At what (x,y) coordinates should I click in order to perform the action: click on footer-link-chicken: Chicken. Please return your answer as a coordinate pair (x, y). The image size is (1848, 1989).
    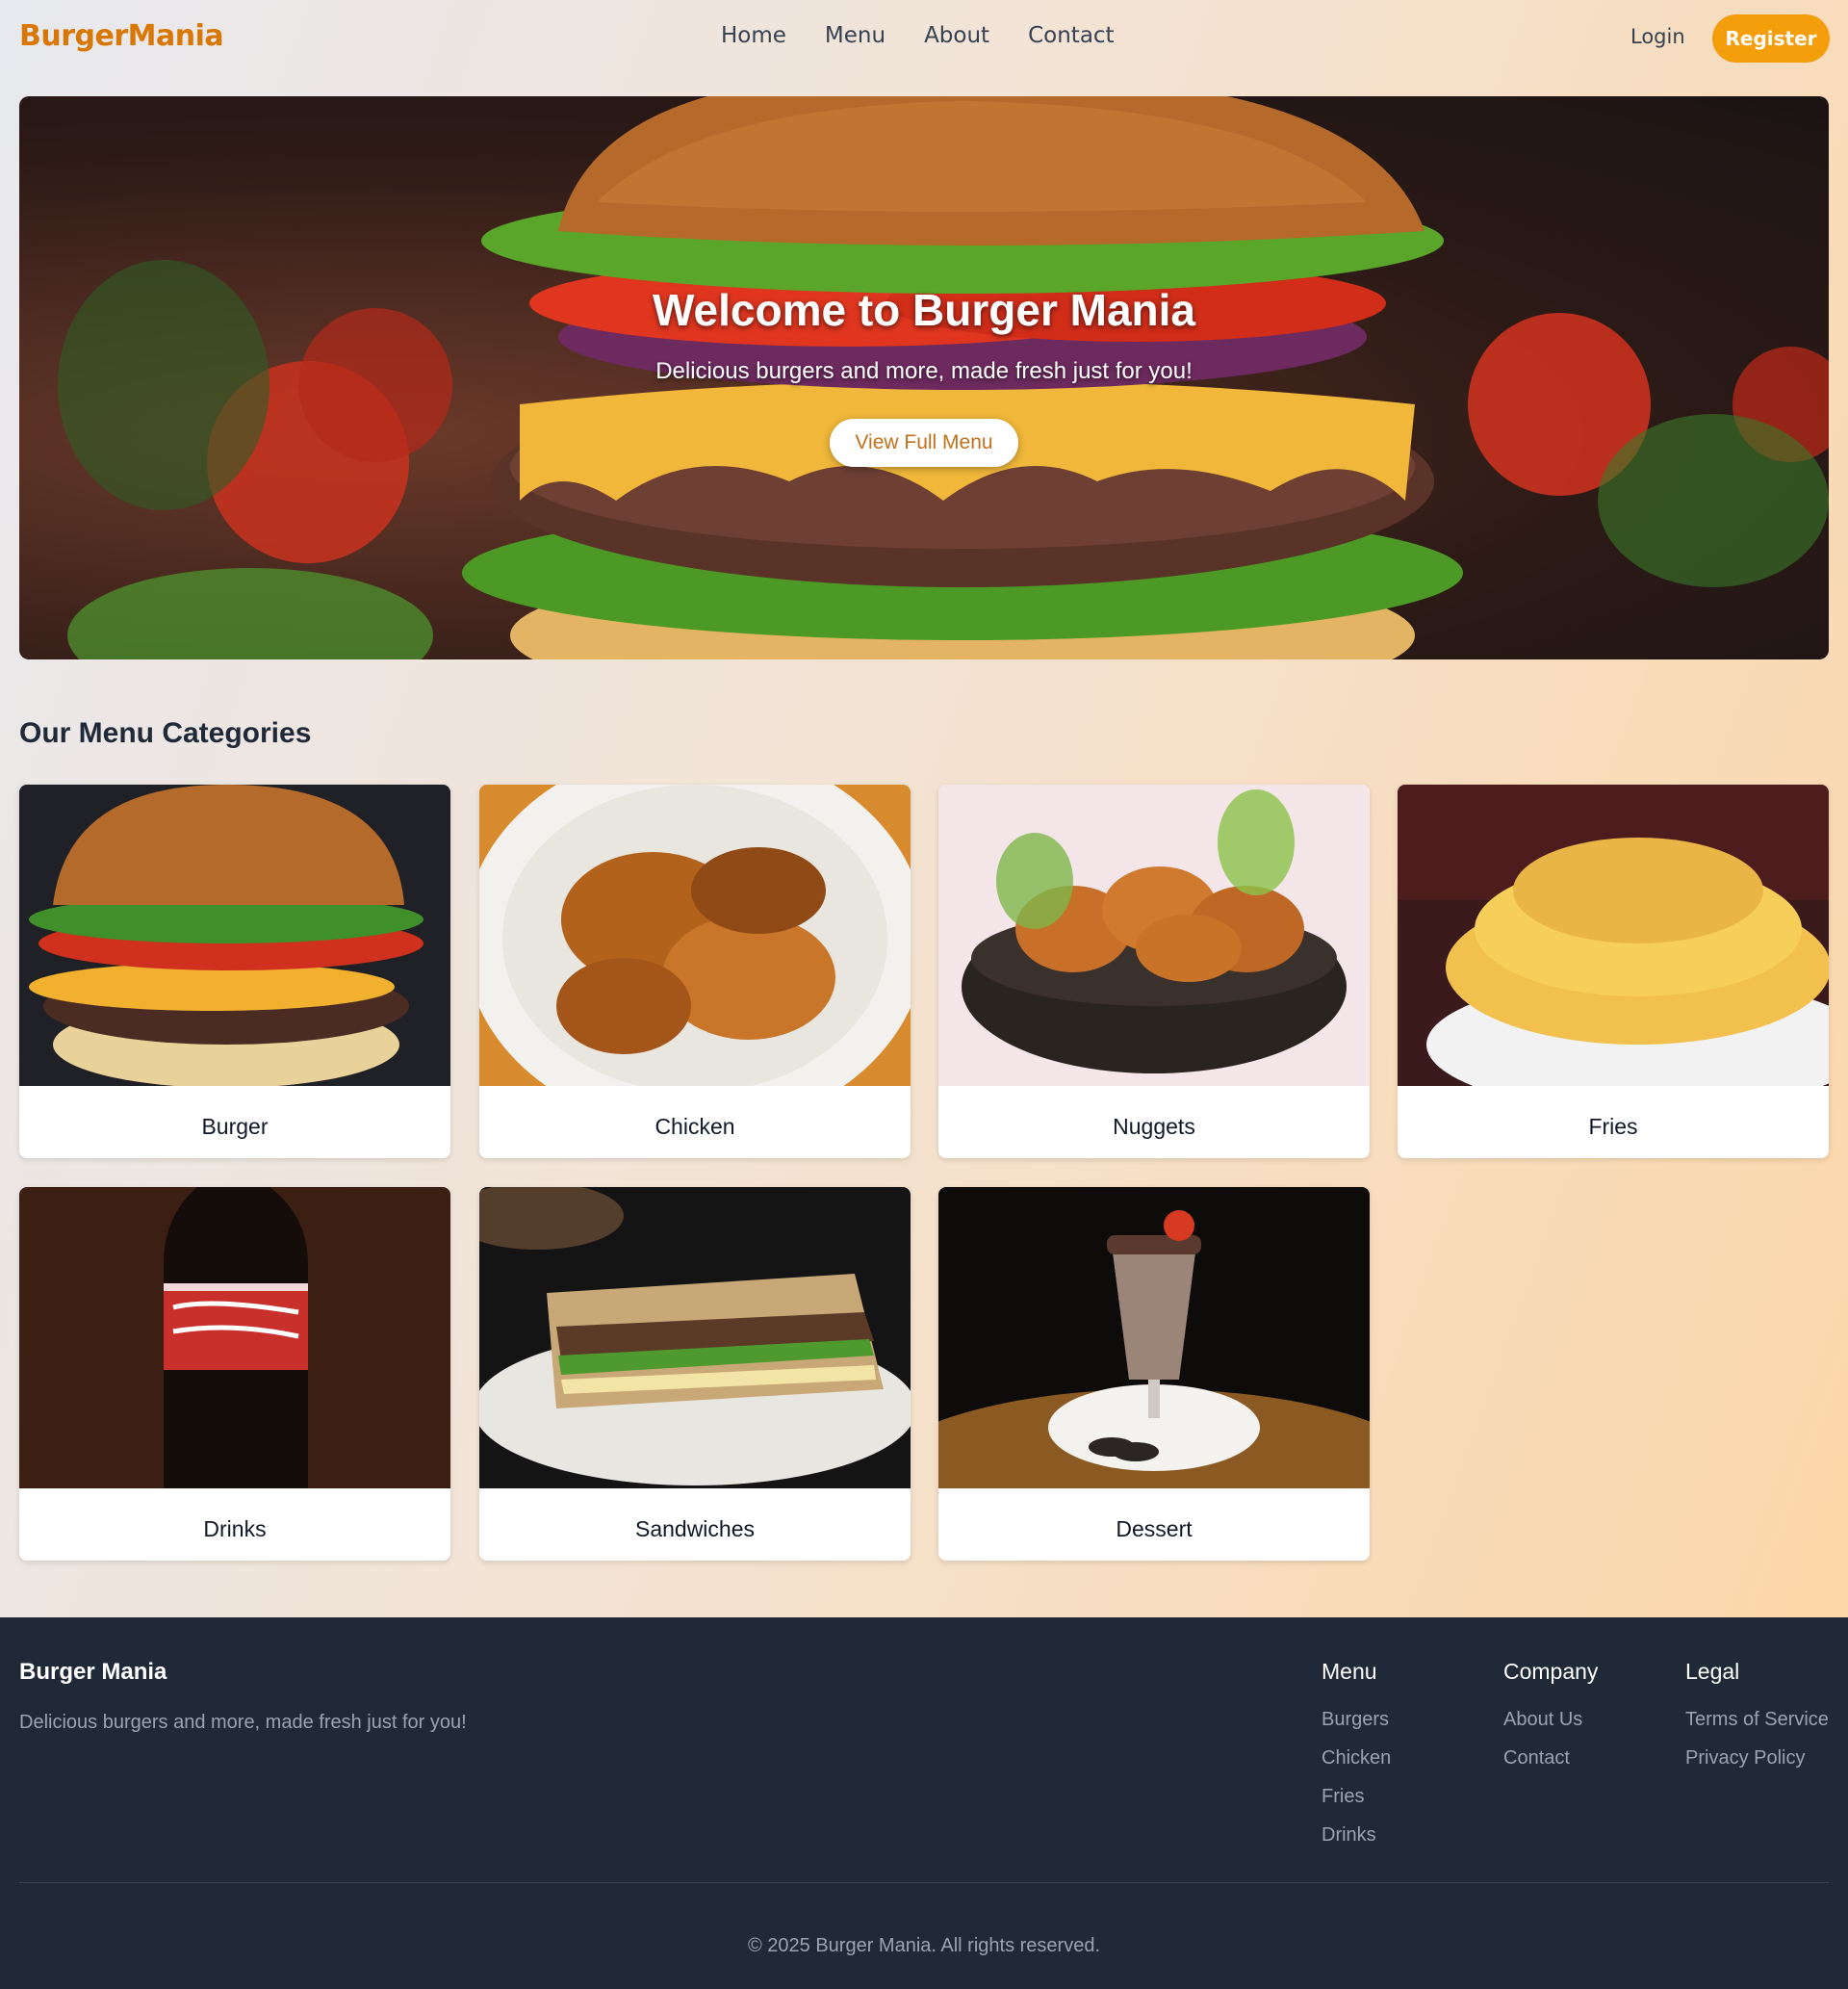
    Looking at the image, I should click on (1356, 1758).